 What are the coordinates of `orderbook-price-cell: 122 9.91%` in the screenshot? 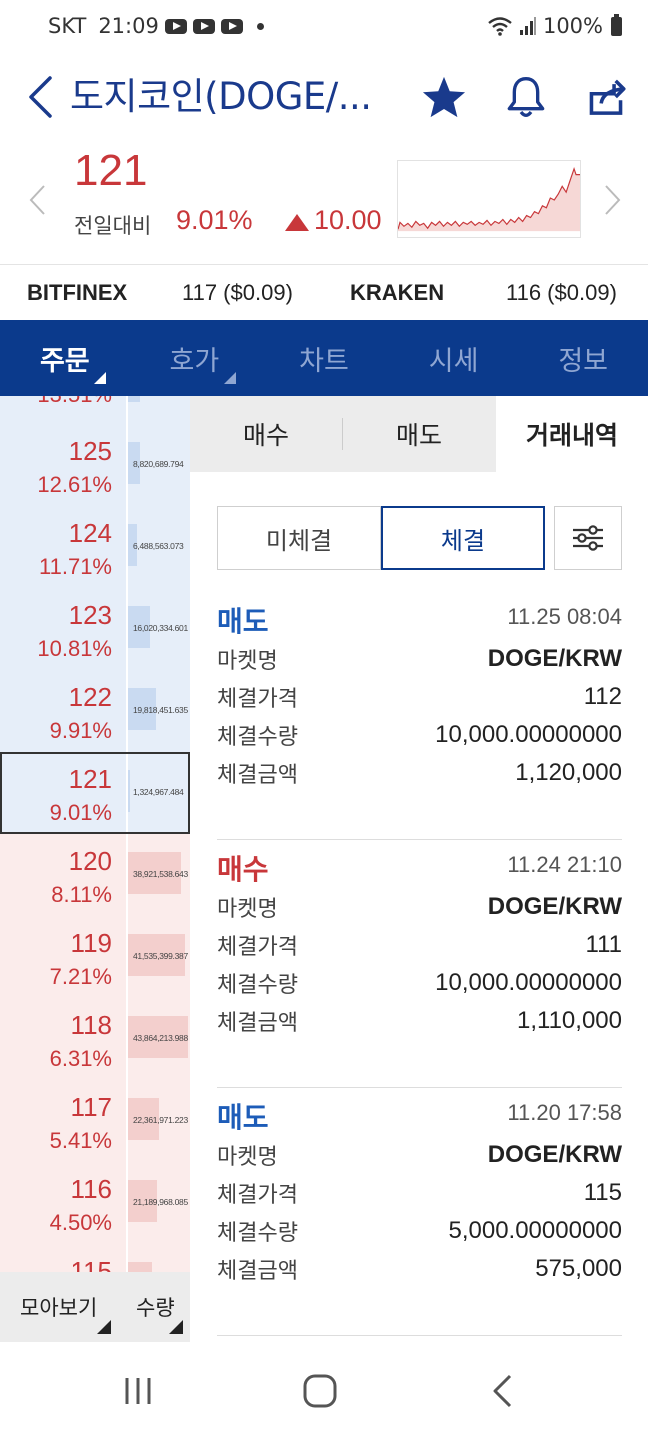 It's located at (63, 711).